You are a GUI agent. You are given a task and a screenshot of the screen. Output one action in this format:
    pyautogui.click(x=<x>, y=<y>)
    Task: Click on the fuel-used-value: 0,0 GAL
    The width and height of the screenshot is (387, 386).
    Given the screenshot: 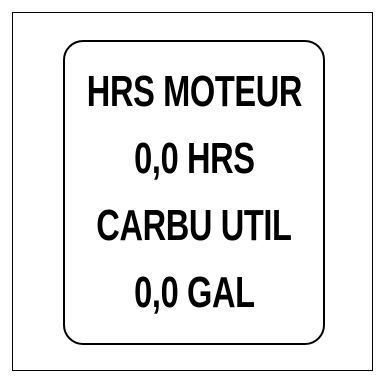 What is the action you would take?
    pyautogui.click(x=194, y=292)
    